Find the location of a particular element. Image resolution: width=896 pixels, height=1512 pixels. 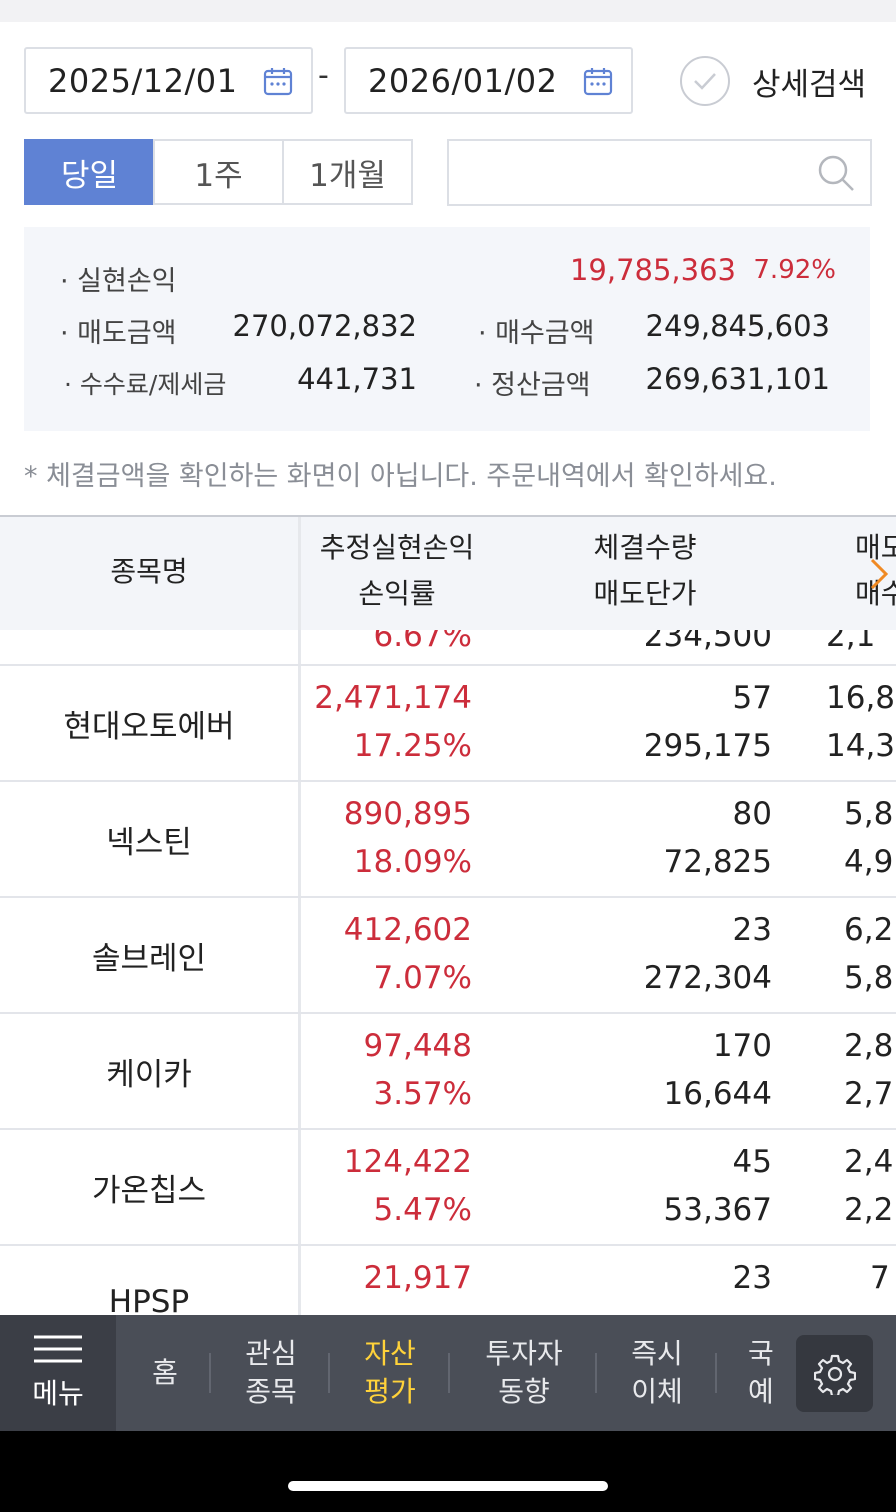

stock-search-input is located at coordinates (635, 171).